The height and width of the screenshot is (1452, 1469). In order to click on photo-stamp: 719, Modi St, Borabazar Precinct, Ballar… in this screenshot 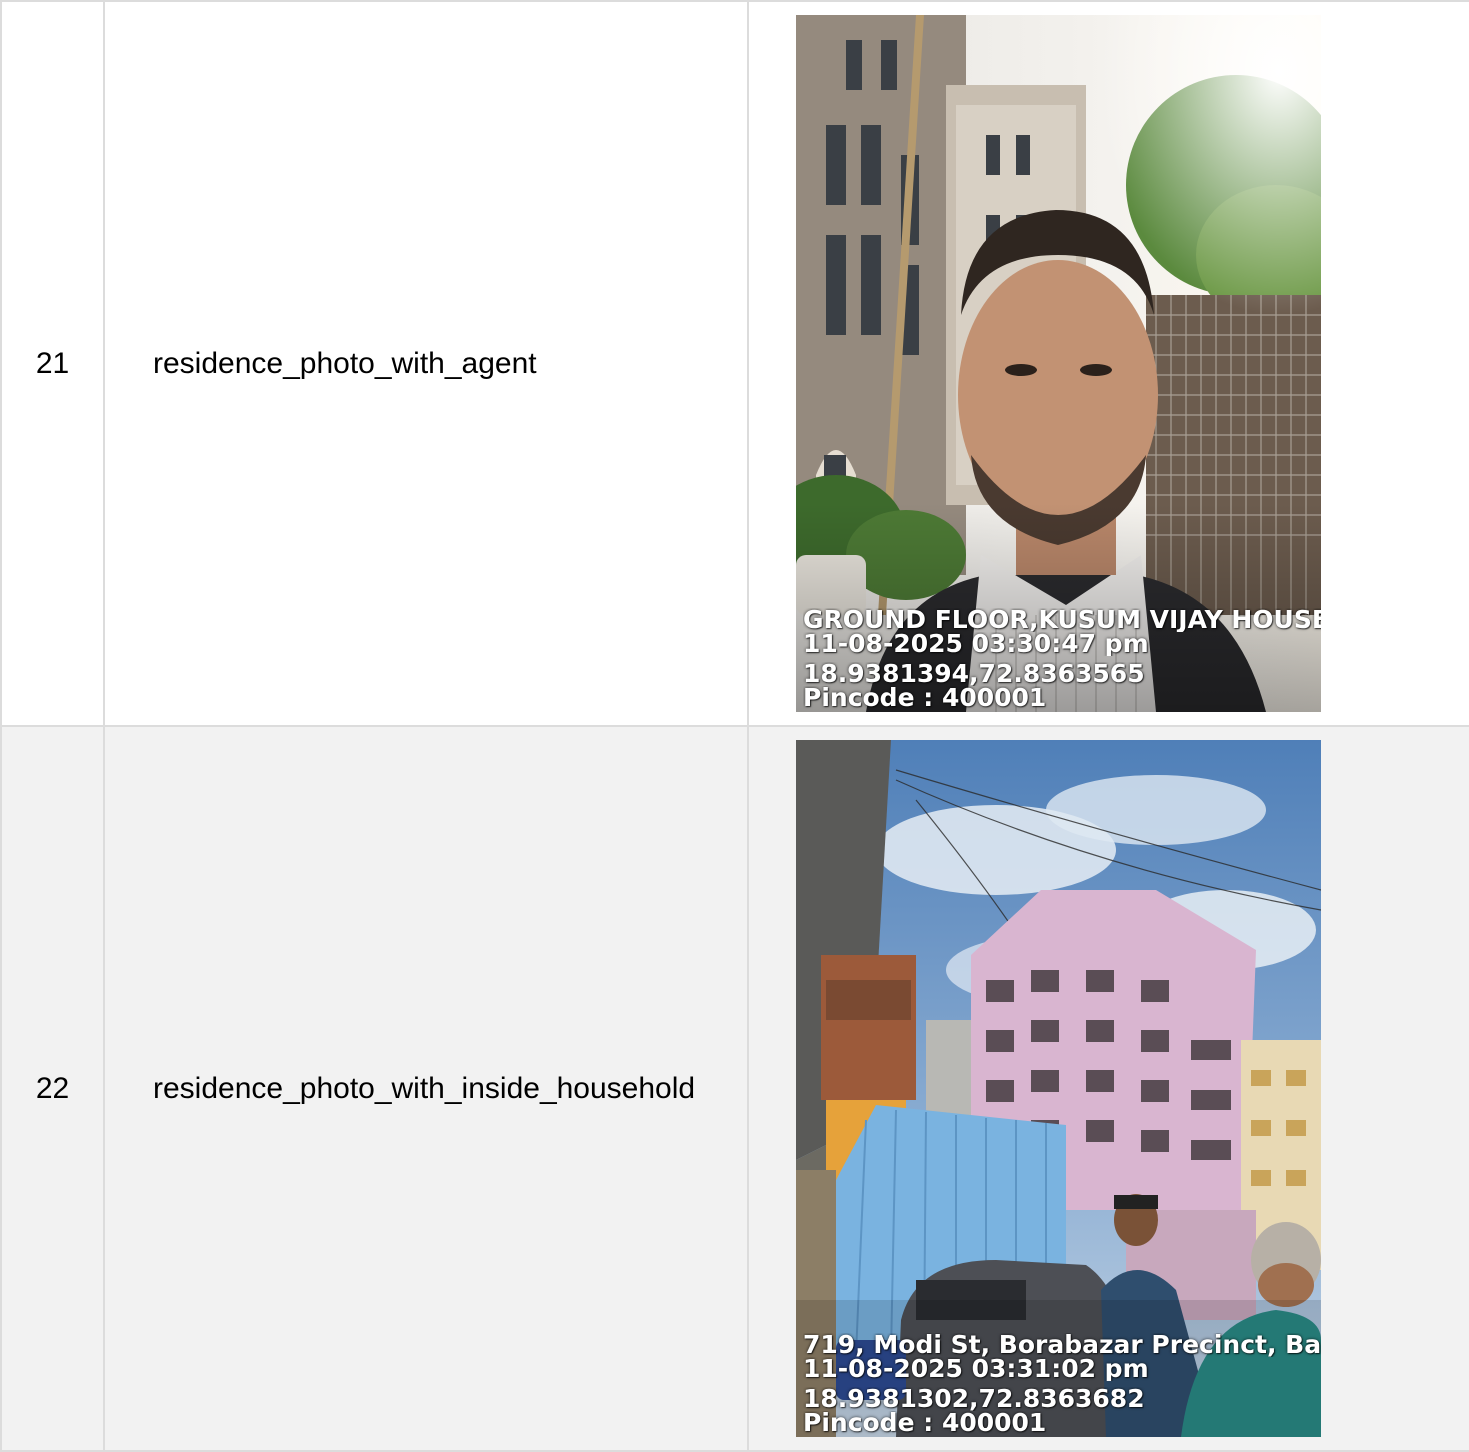, I will do `click(1062, 1384)`.